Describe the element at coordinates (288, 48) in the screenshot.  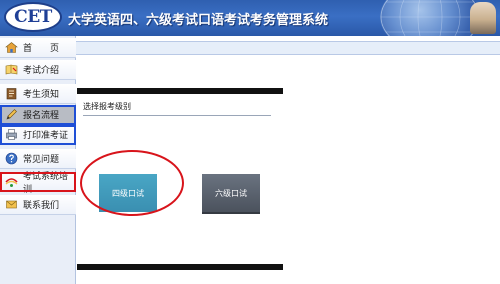
I see `sub-header-strip` at that location.